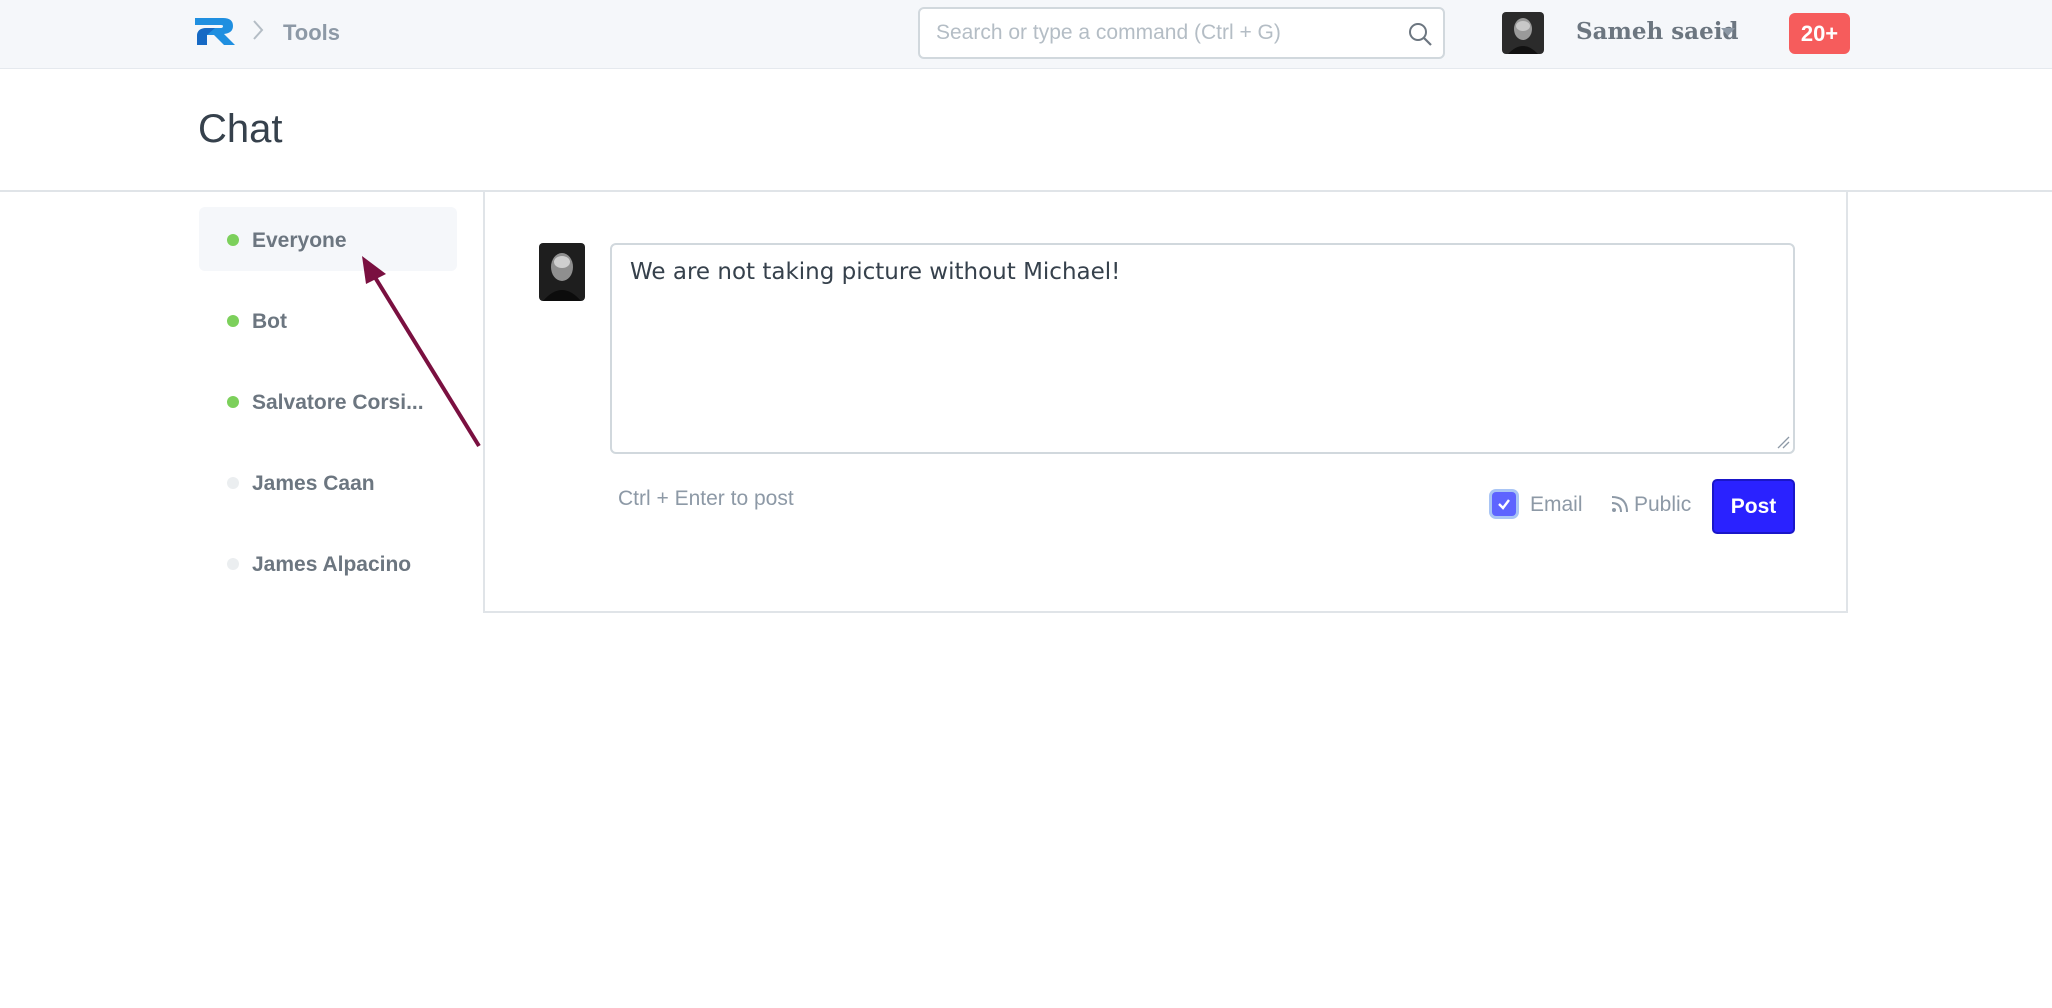 Image resolution: width=2052 pixels, height=1008 pixels. Describe the element at coordinates (1620, 504) in the screenshot. I see `rss-icon` at that location.